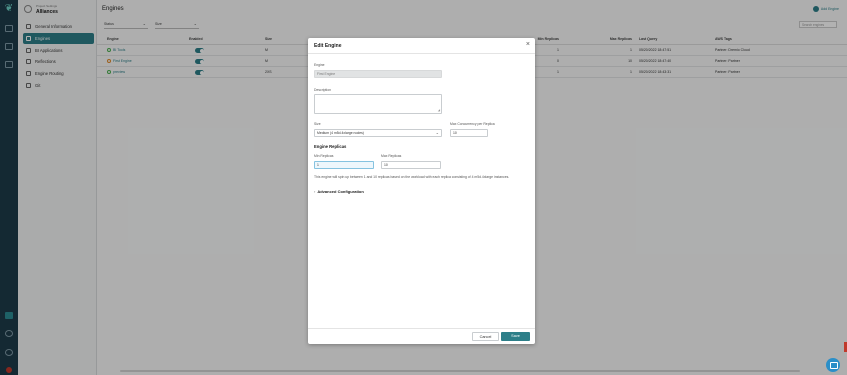 This screenshot has width=847, height=375. I want to click on chevron-right-icon: ›, so click(315, 191).